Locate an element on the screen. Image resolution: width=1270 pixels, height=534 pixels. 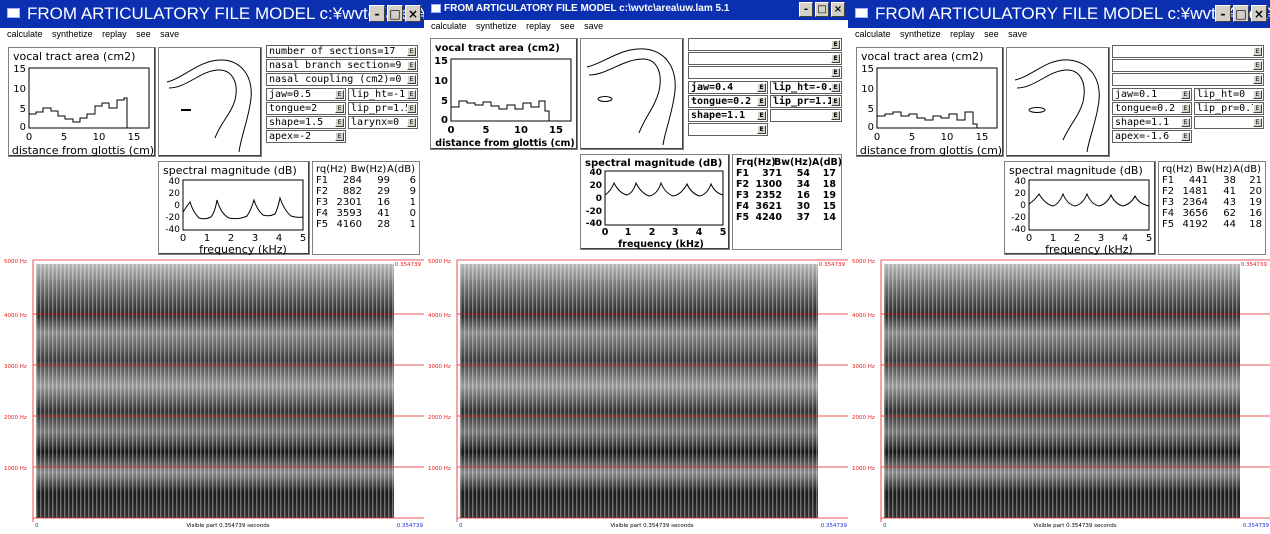
param-shape: shape=1.5 E is located at coordinates (306, 122).